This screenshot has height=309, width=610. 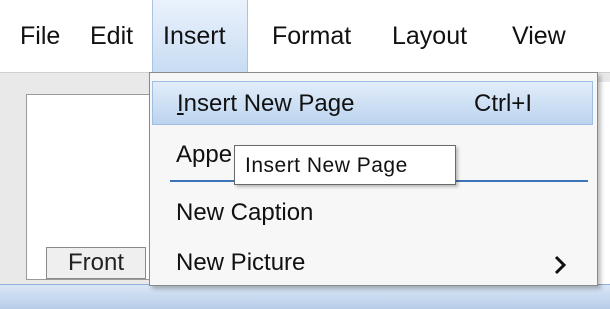 What do you see at coordinates (372, 213) in the screenshot?
I see `menu-item-new-caption: New Caption` at bounding box center [372, 213].